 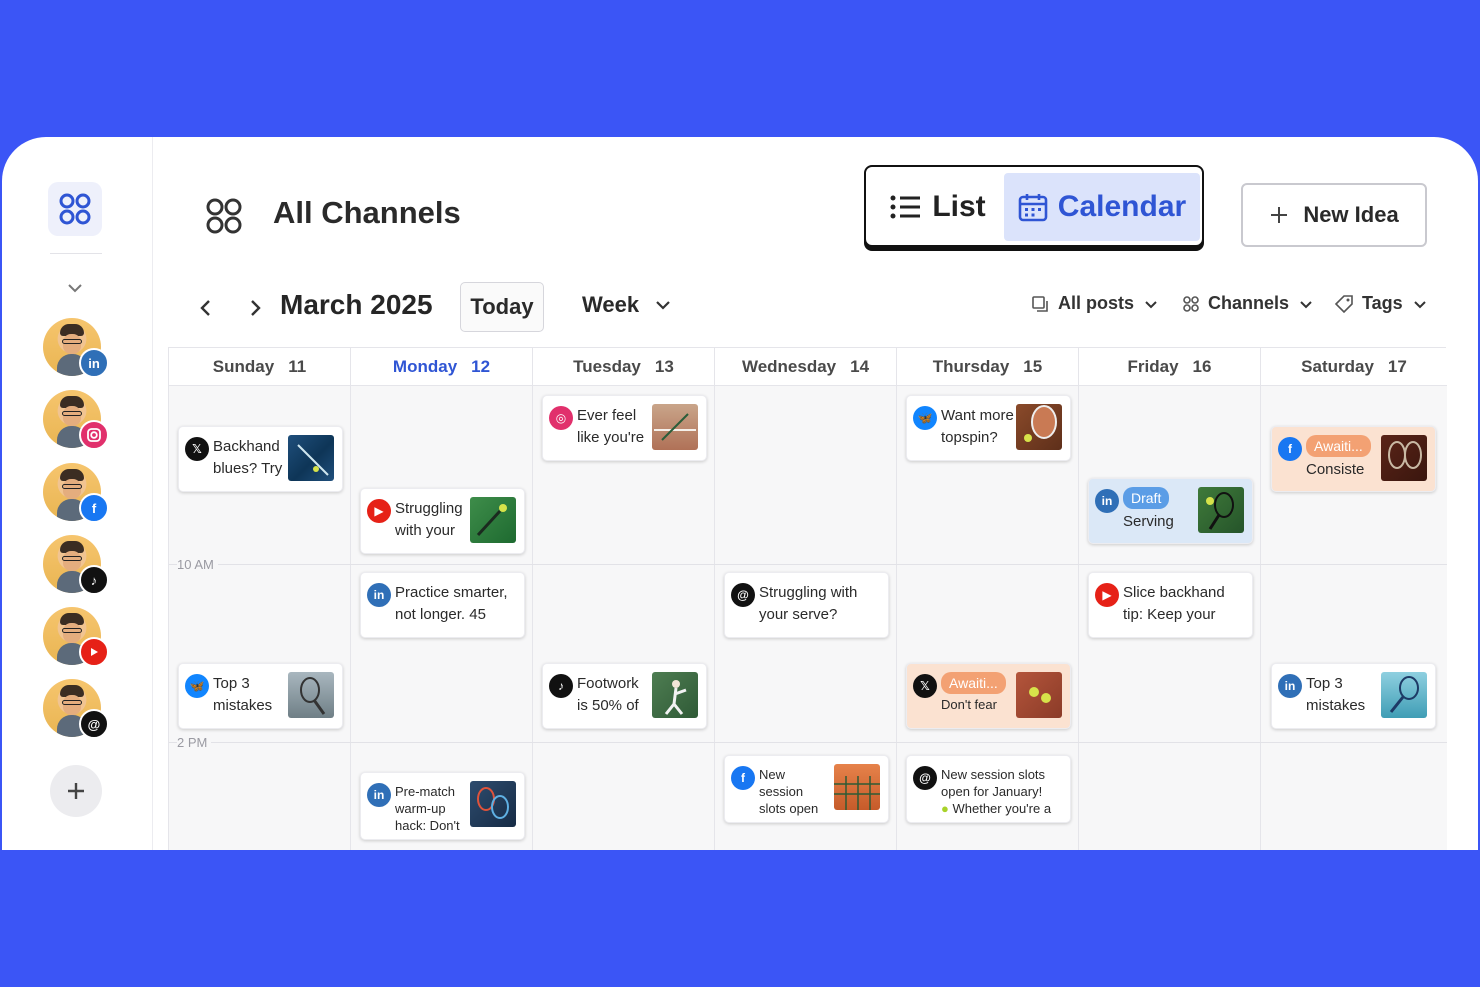 I want to click on post-text: is 50% of, so click(x=608, y=705).